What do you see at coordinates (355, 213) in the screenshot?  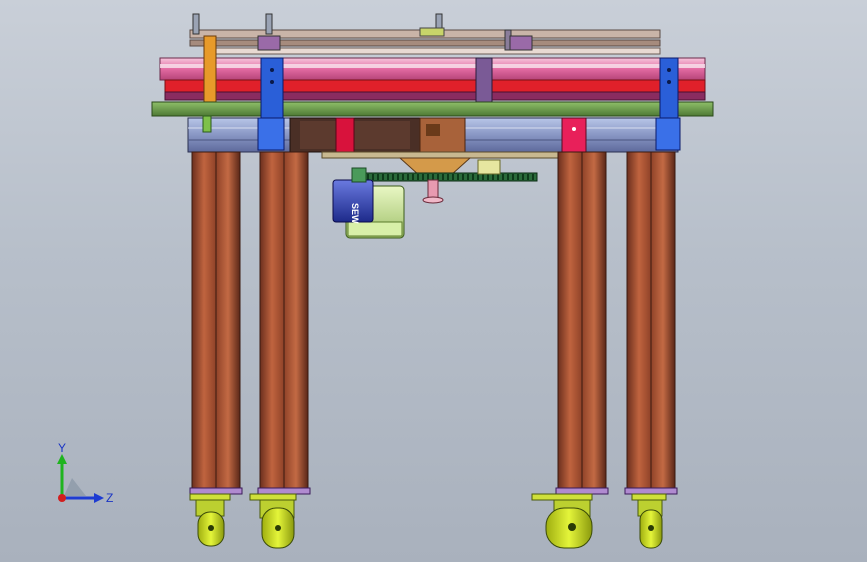 I see `motor-brand-label: SEW` at bounding box center [355, 213].